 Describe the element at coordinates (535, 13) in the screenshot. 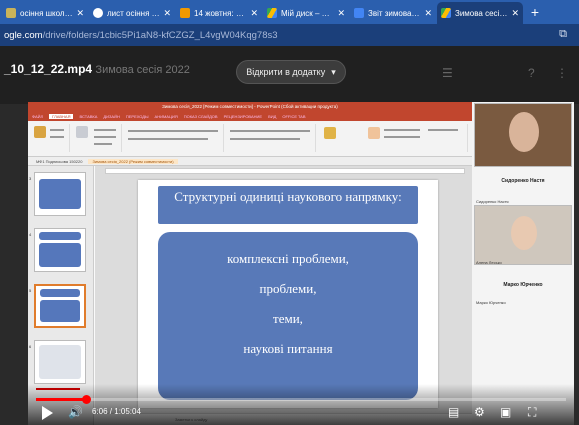

I see `new-tab-button: +` at that location.